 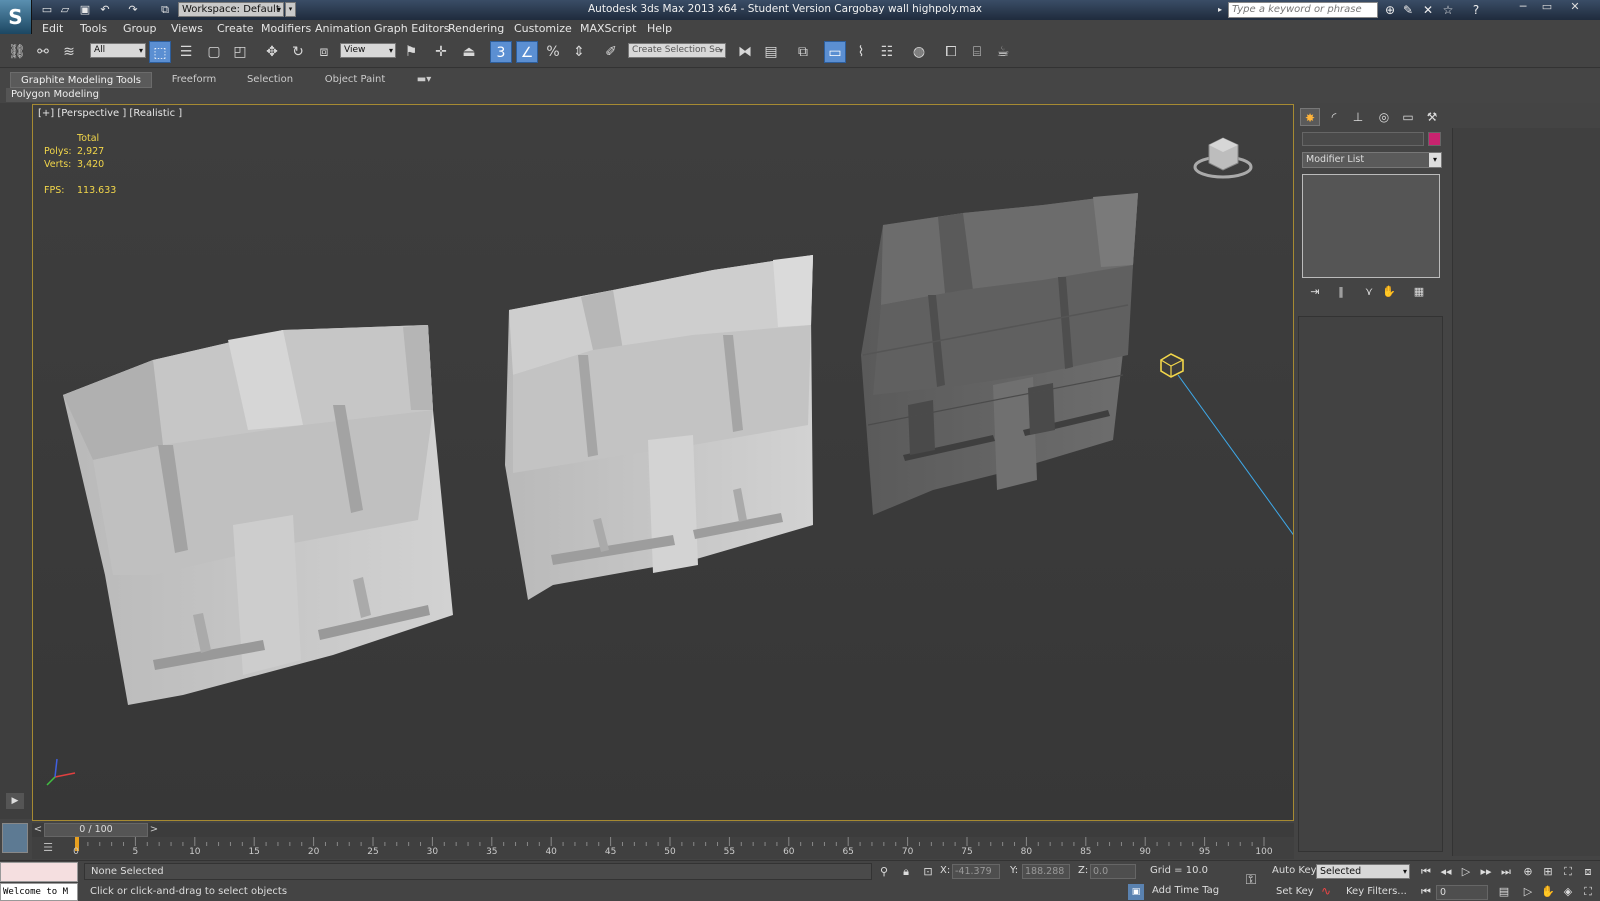 I want to click on project-folder-icon: ⧉, so click(x=165, y=9).